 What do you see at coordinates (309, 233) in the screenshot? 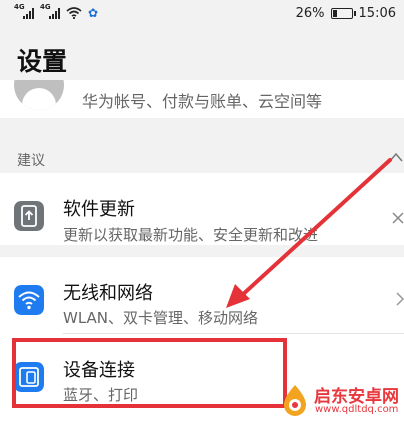
I see `annotation-arrow` at bounding box center [309, 233].